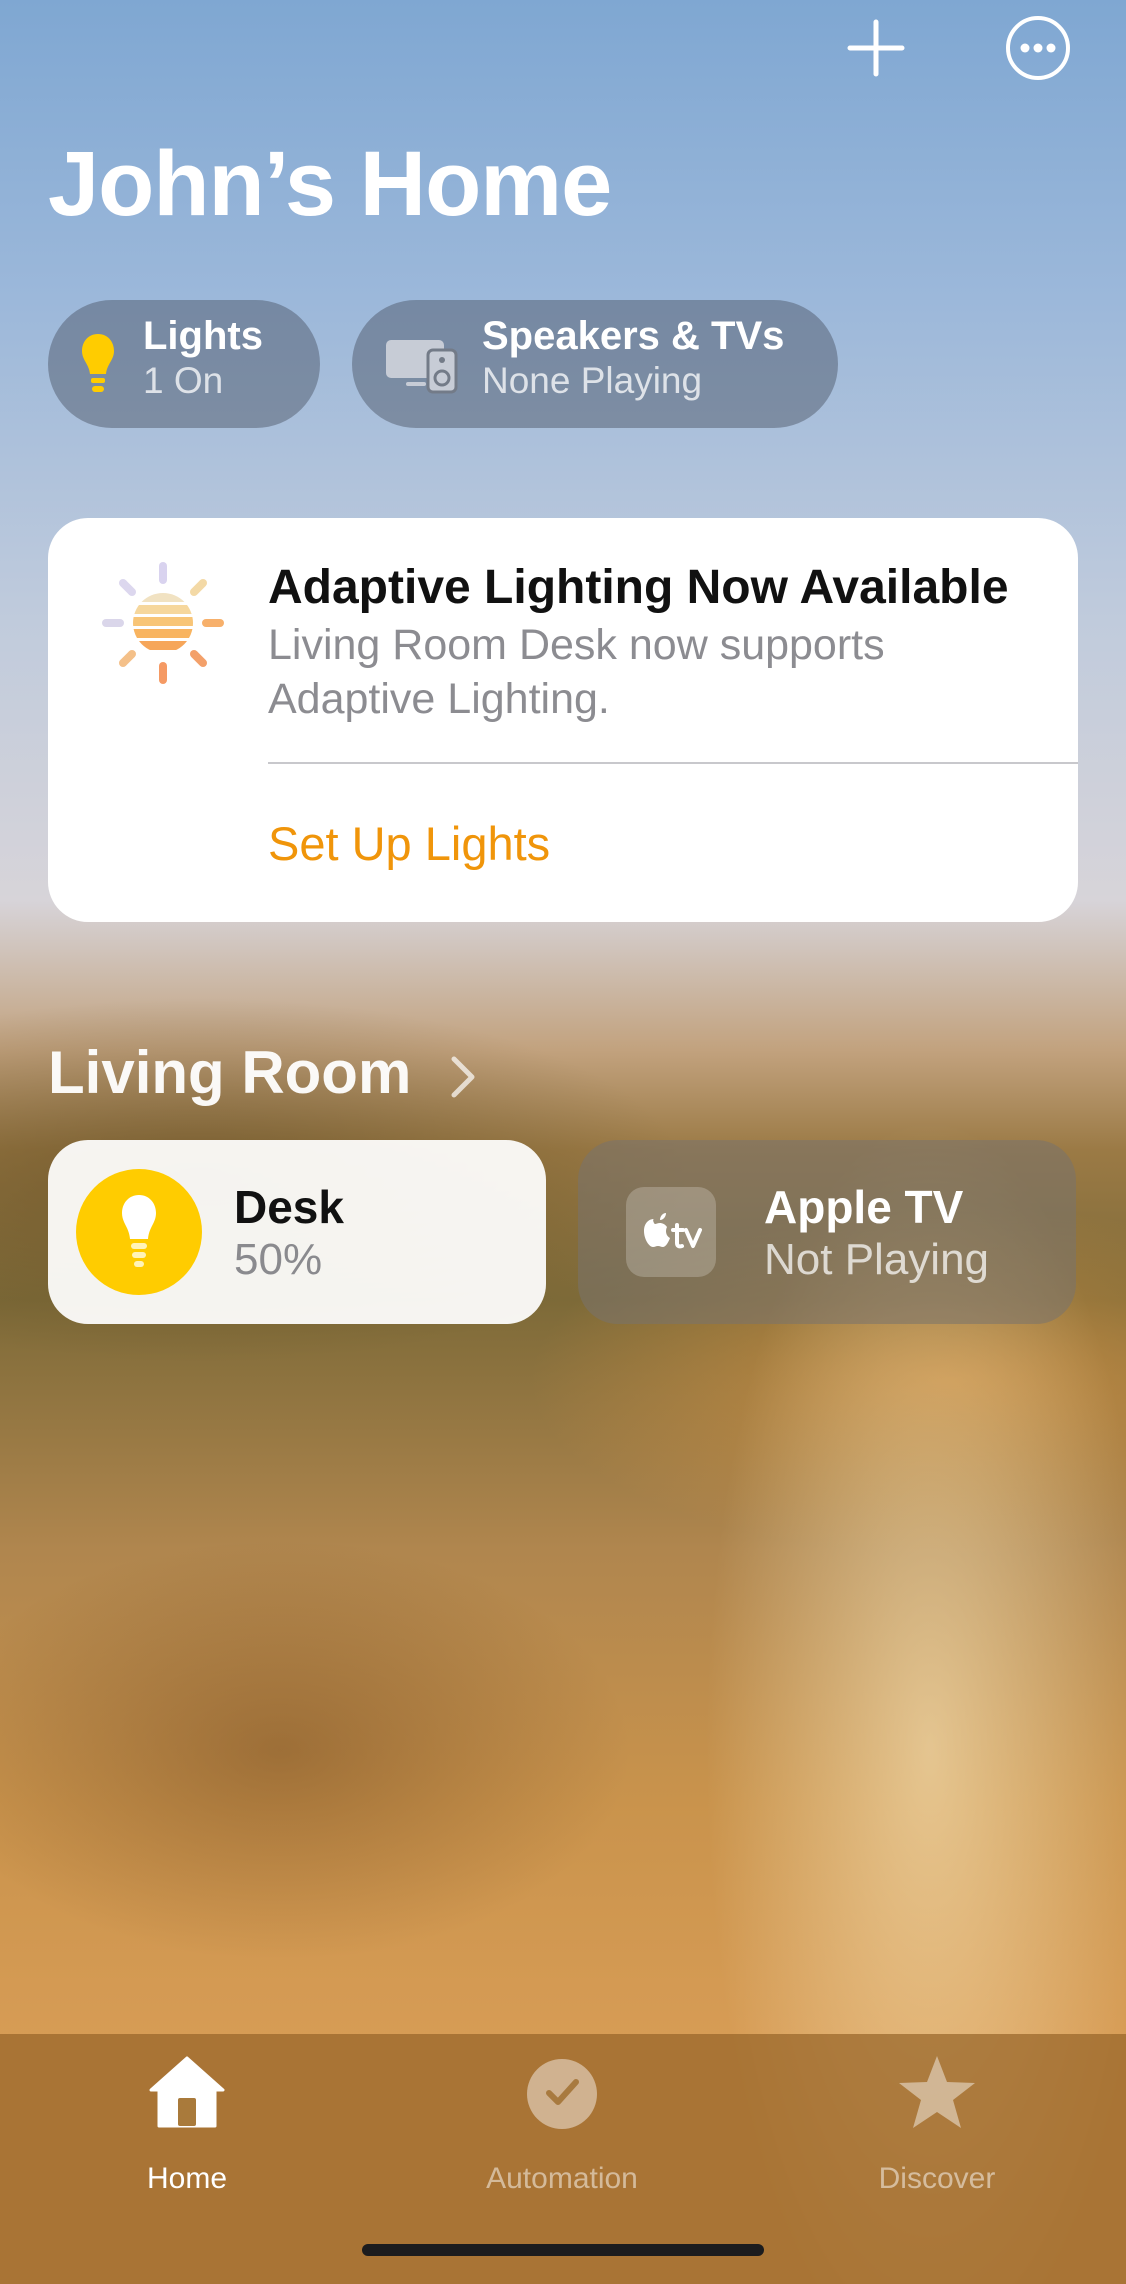 This screenshot has width=1126, height=2284. I want to click on accessory-tile-apple-tv: Apple TV Not Playing, so click(827, 1232).